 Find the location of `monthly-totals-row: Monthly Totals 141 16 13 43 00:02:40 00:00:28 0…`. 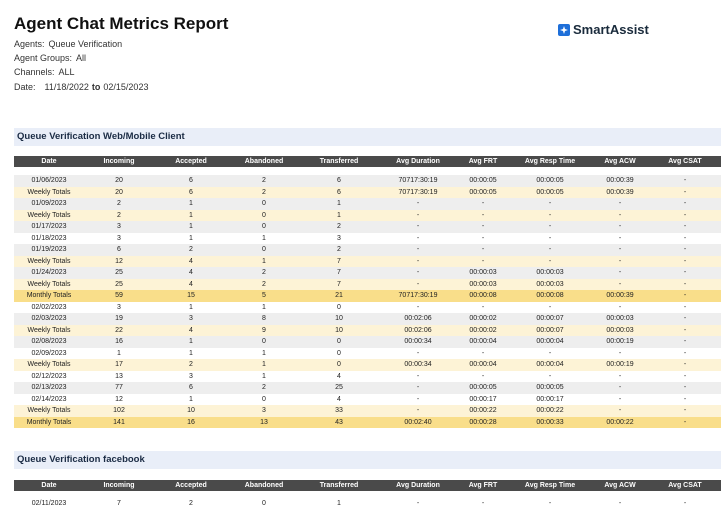

monthly-totals-row: Monthly Totals 141 16 13 43 00:02:40 00:00:28 0… is located at coordinates (367, 422).